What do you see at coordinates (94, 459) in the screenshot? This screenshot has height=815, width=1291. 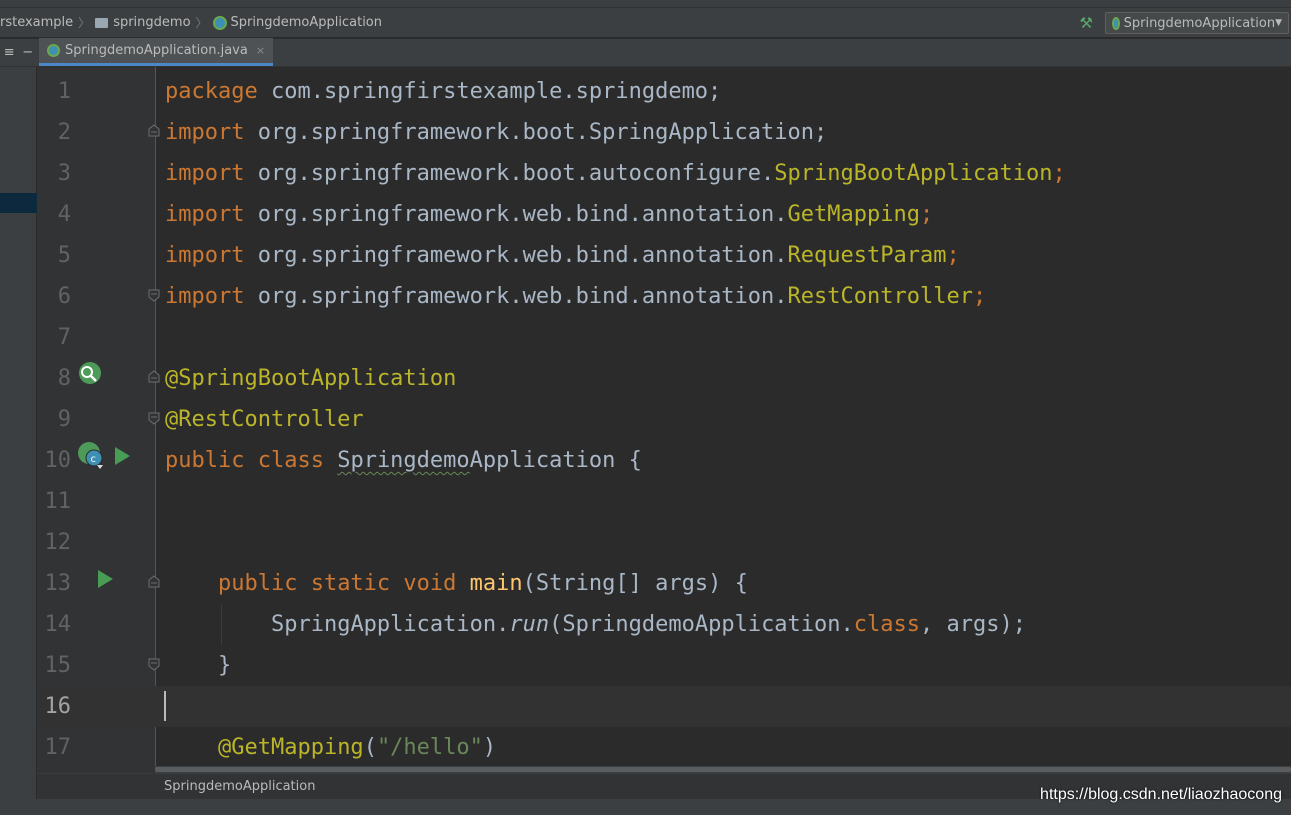 I see `svg-text: c` at bounding box center [94, 459].